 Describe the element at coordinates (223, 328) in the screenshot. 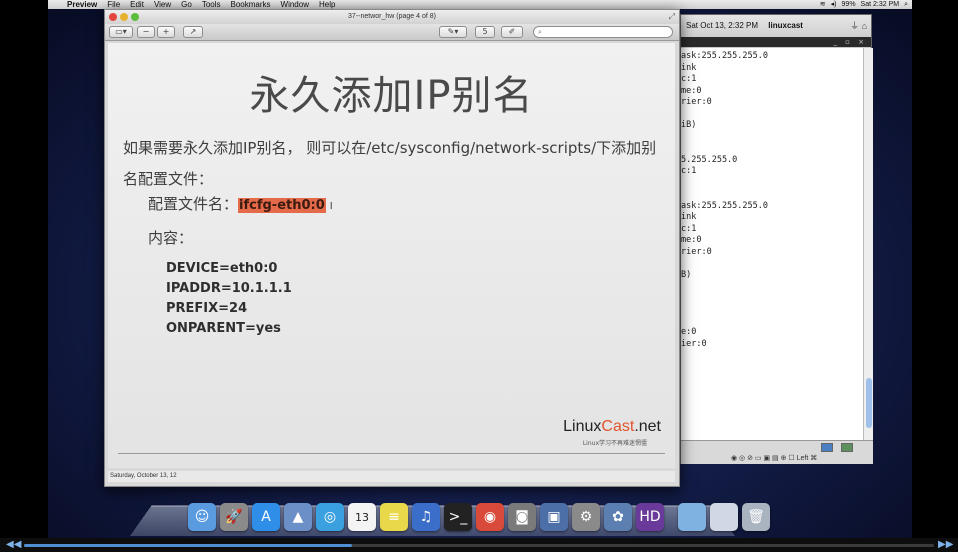

I see `code-line: ONPARENT=yes` at that location.